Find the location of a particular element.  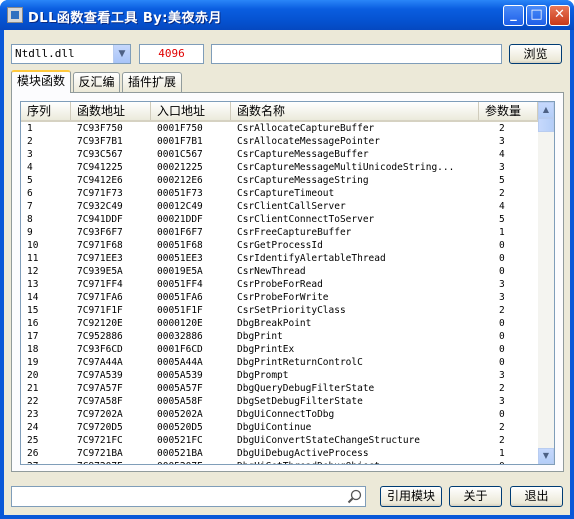

column-header-func-name: 函数名称 is located at coordinates (355, 111).